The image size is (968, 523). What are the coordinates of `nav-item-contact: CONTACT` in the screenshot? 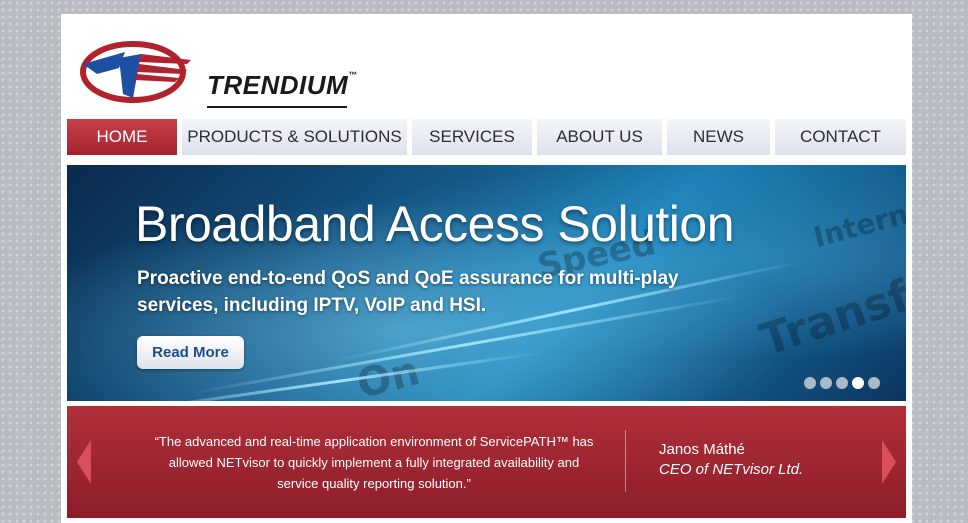 It's located at (840, 137).